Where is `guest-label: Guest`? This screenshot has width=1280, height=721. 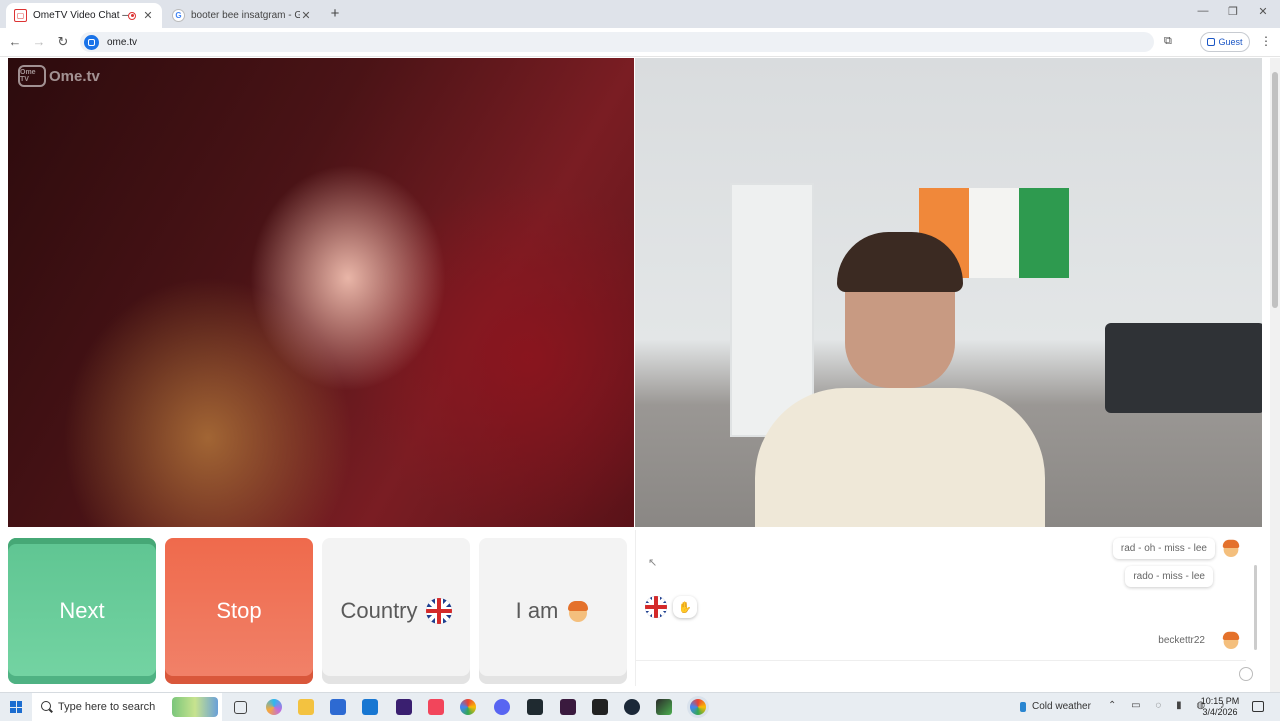 guest-label: Guest is located at coordinates (1230, 42).